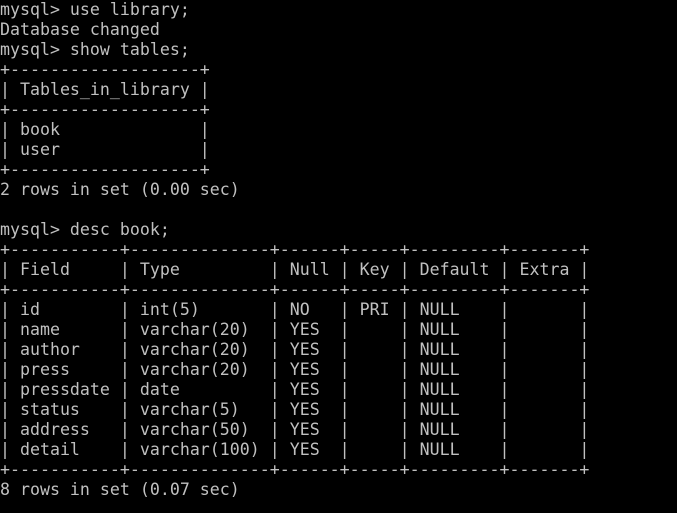 The height and width of the screenshot is (513, 677). Describe the element at coordinates (120, 489) in the screenshot. I see `result-summary: 8 rows in set (0.07 sec)` at that location.